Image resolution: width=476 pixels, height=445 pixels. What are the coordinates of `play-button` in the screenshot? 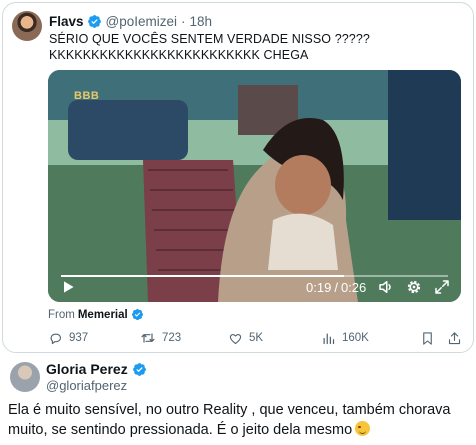 It's located at (68, 287).